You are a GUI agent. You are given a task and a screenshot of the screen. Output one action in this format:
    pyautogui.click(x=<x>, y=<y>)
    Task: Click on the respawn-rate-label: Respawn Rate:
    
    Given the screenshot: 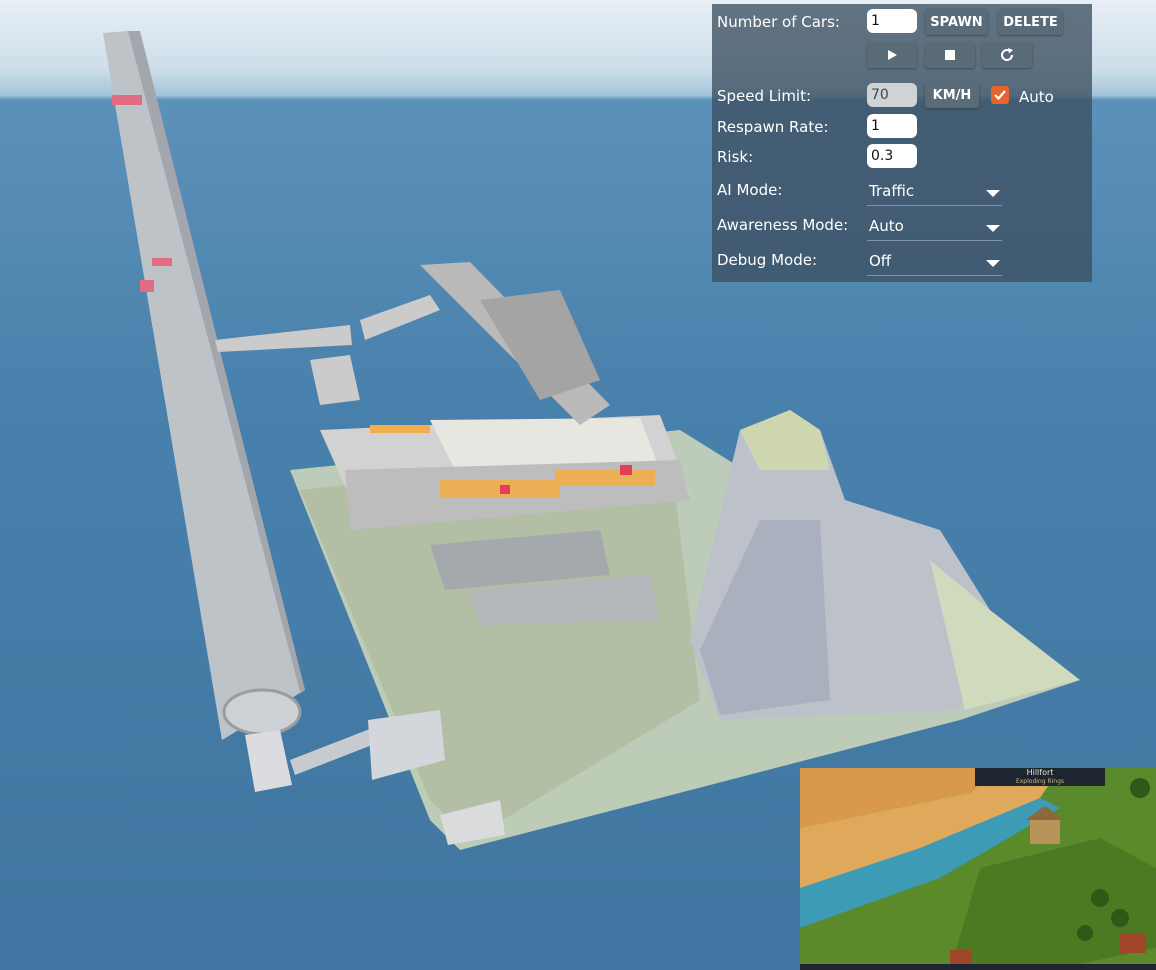 What is the action you would take?
    pyautogui.click(x=773, y=127)
    